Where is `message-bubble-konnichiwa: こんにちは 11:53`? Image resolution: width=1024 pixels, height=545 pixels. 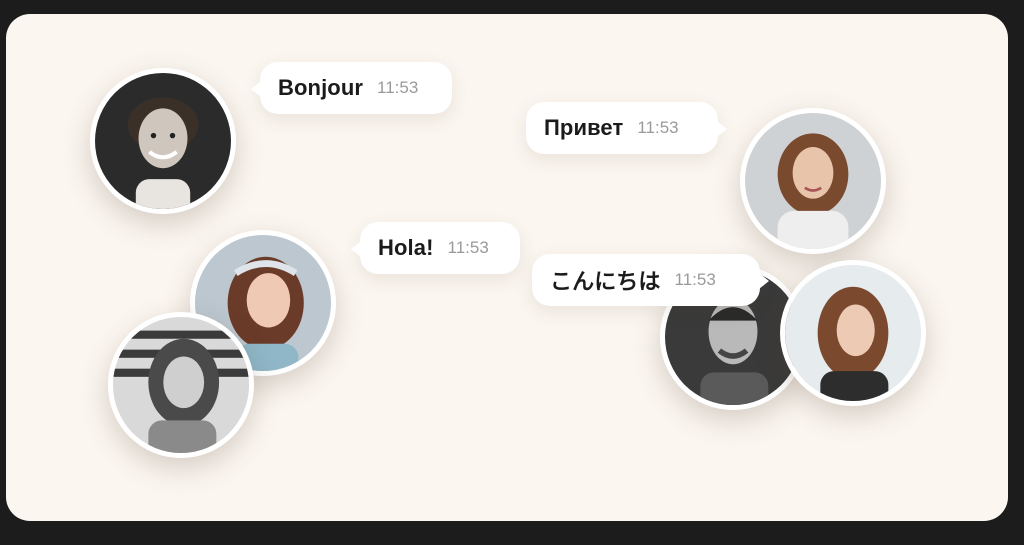 message-bubble-konnichiwa: こんにちは 11:53 is located at coordinates (650, 280).